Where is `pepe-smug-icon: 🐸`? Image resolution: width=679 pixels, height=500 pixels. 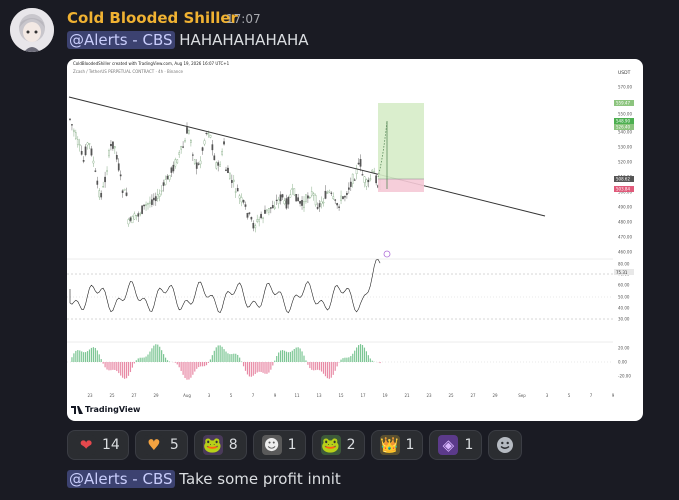 pepe-smug-icon: 🐸 is located at coordinates (330, 445).